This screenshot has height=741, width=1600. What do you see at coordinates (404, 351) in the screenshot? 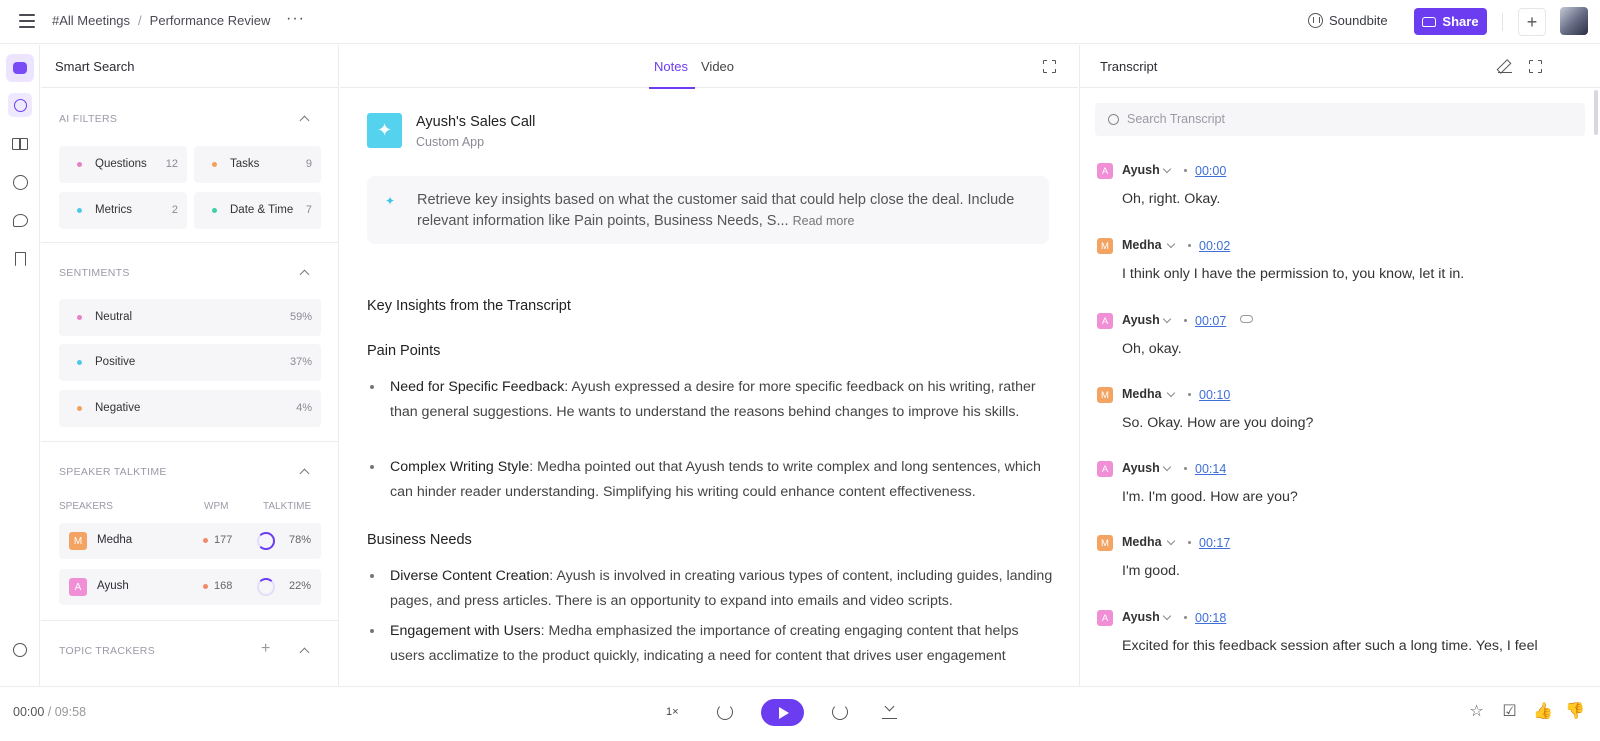
I see `section-heading: Pain Points` at bounding box center [404, 351].